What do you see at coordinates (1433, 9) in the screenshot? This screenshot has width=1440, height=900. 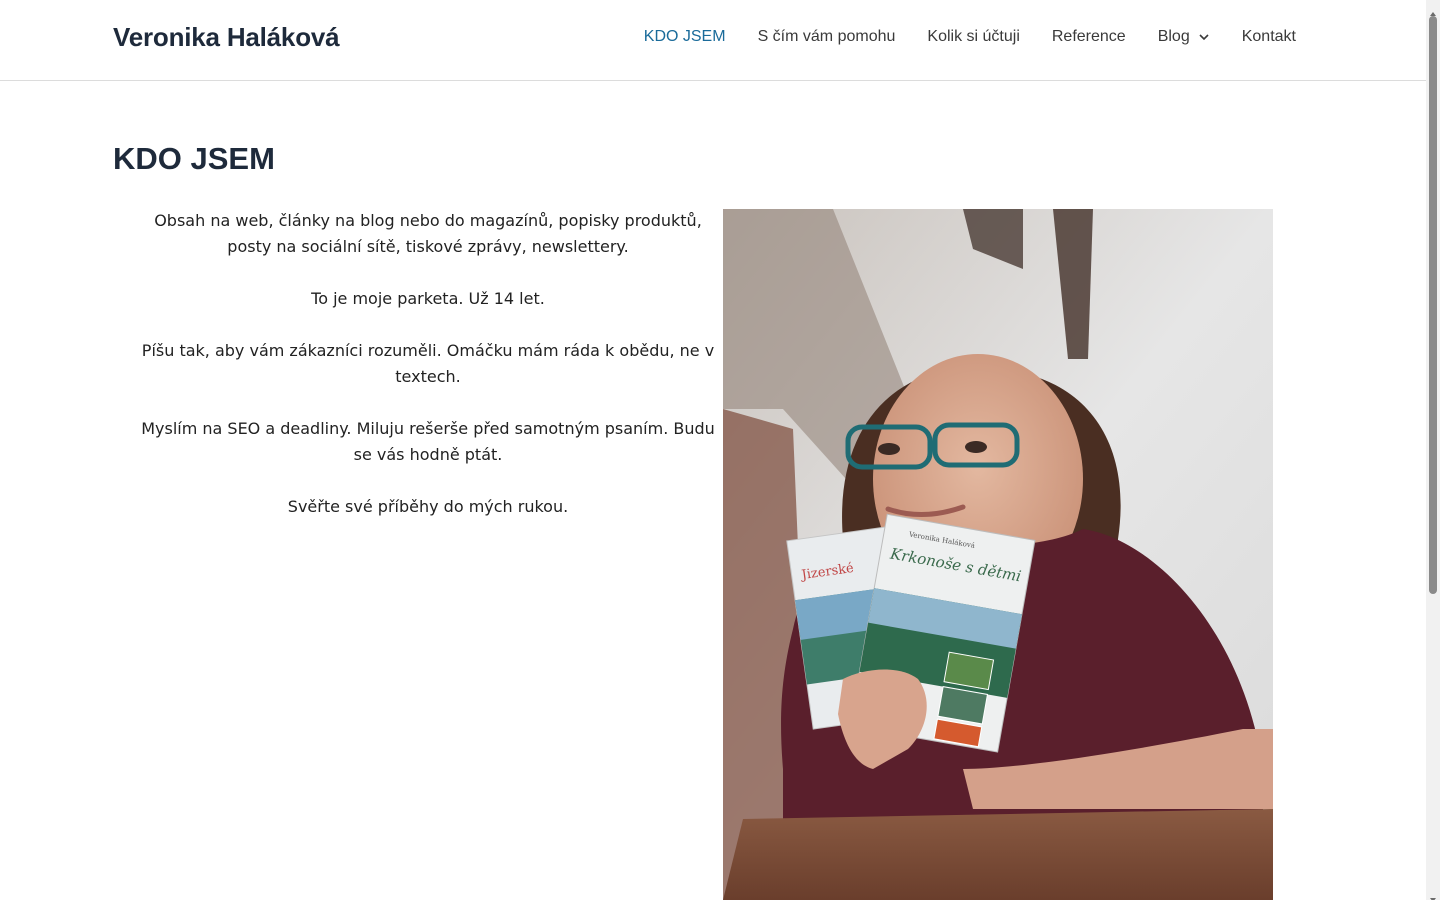 I see `scroll-up-icon` at bounding box center [1433, 9].